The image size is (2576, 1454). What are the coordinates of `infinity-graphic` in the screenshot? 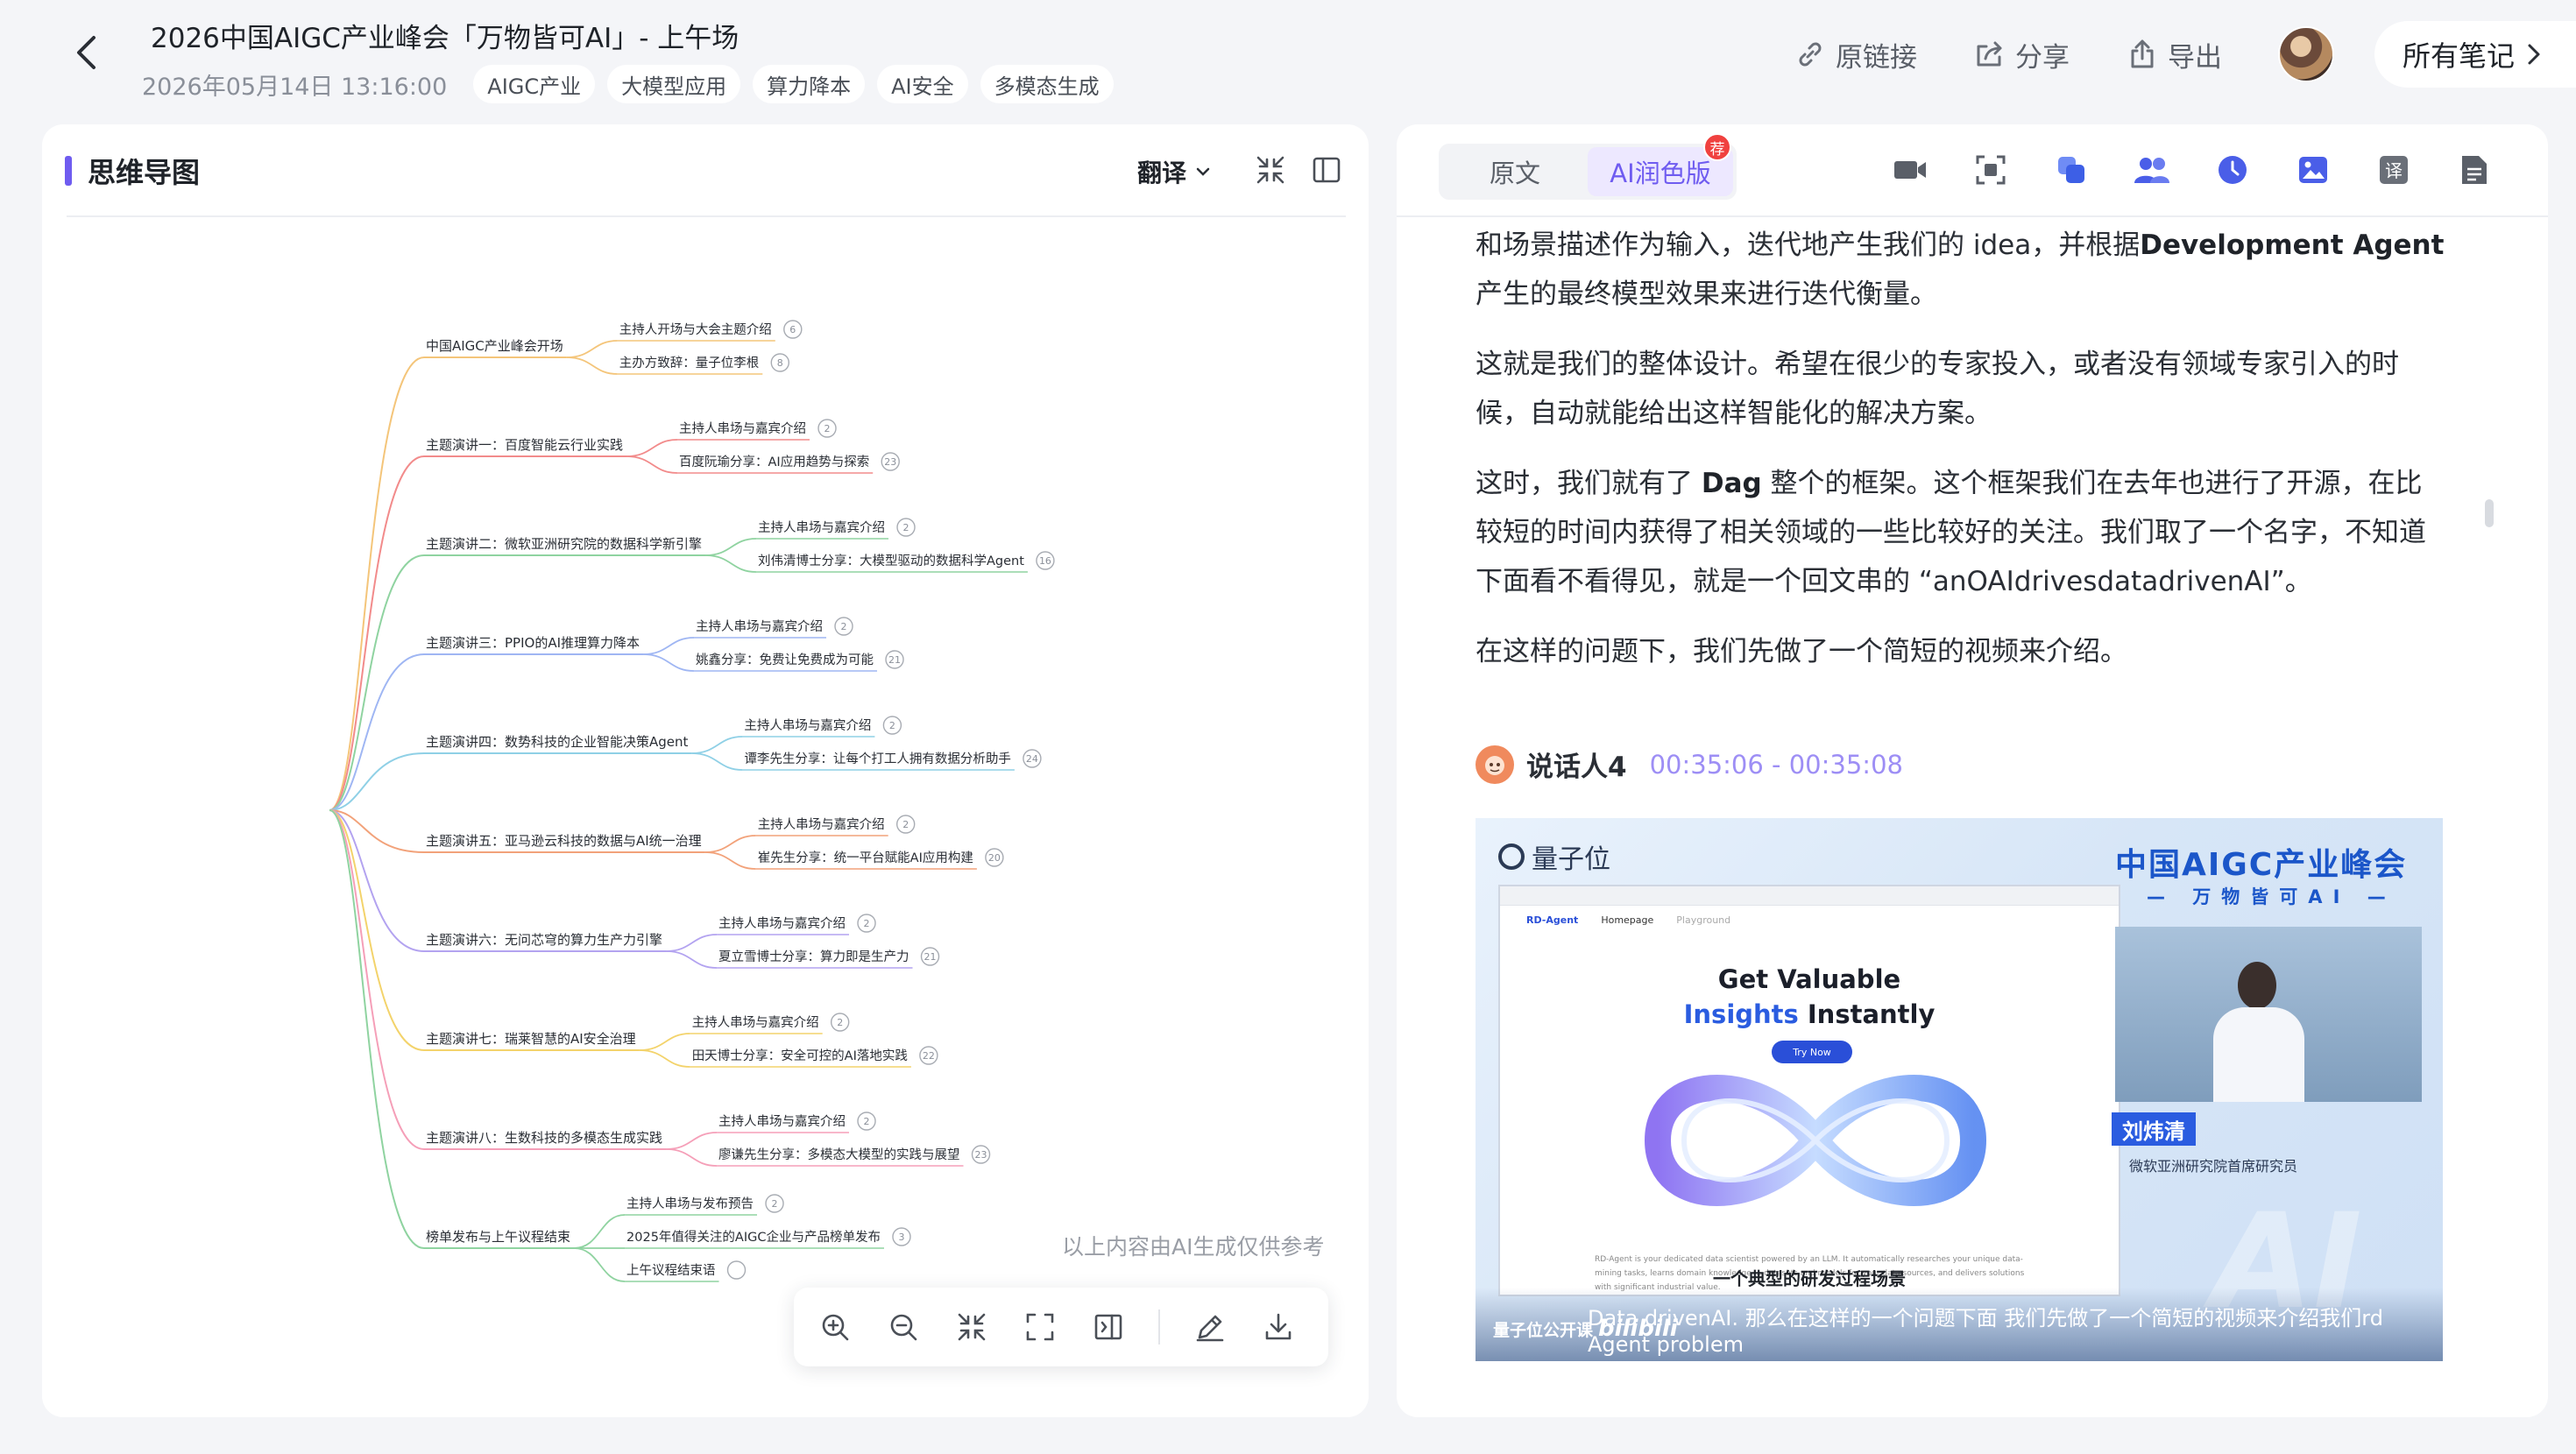 It's located at (1815, 1140).